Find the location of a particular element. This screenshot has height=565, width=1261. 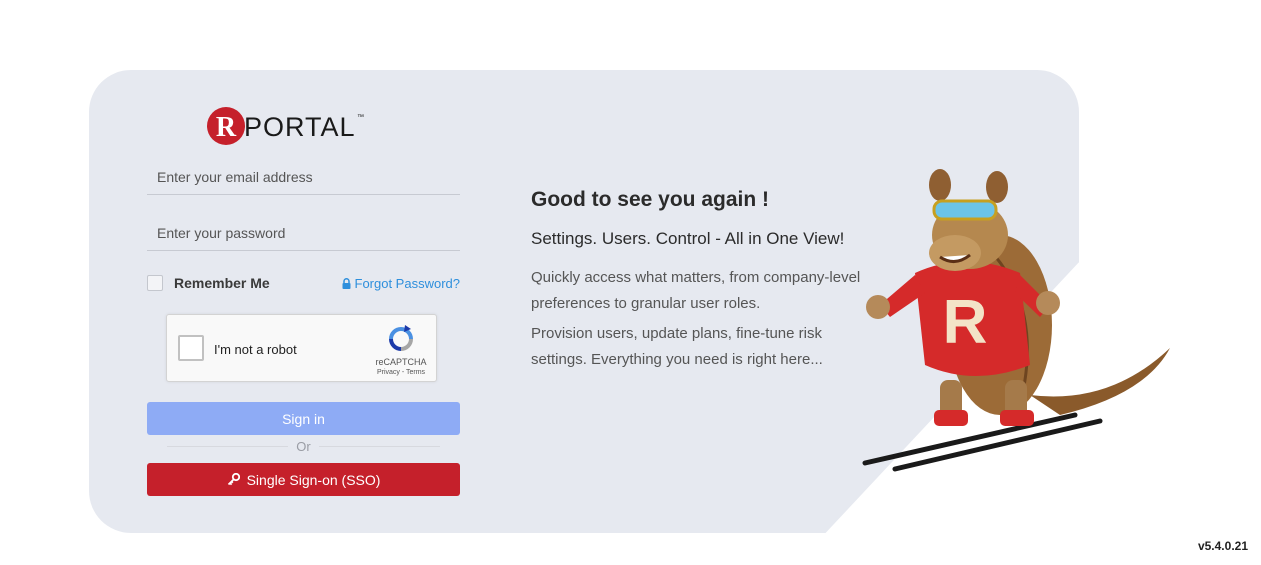

welcome-headline: Good to see you again ! is located at coordinates (650, 199).